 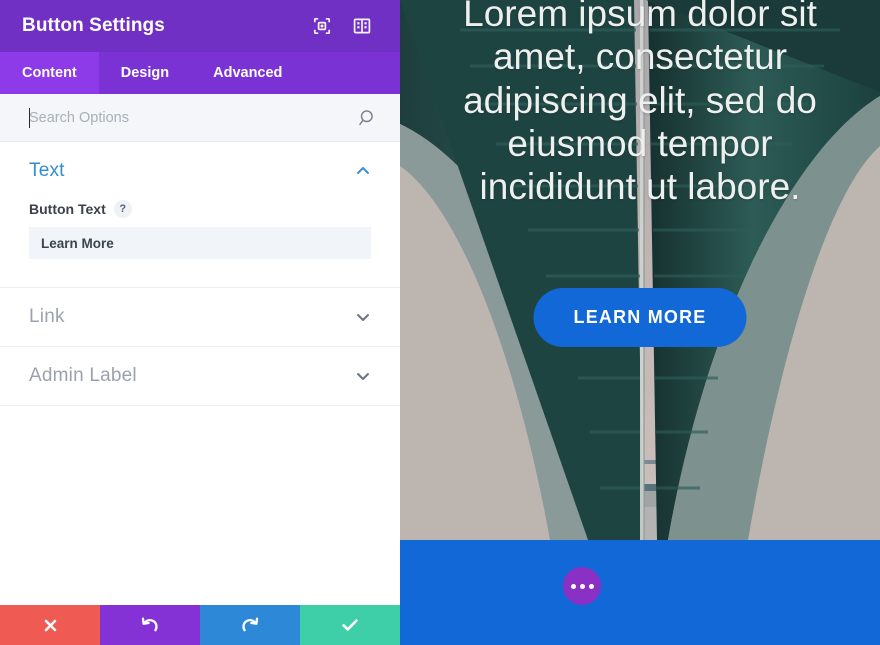 What do you see at coordinates (145, 73) in the screenshot?
I see `tab-design: Design` at bounding box center [145, 73].